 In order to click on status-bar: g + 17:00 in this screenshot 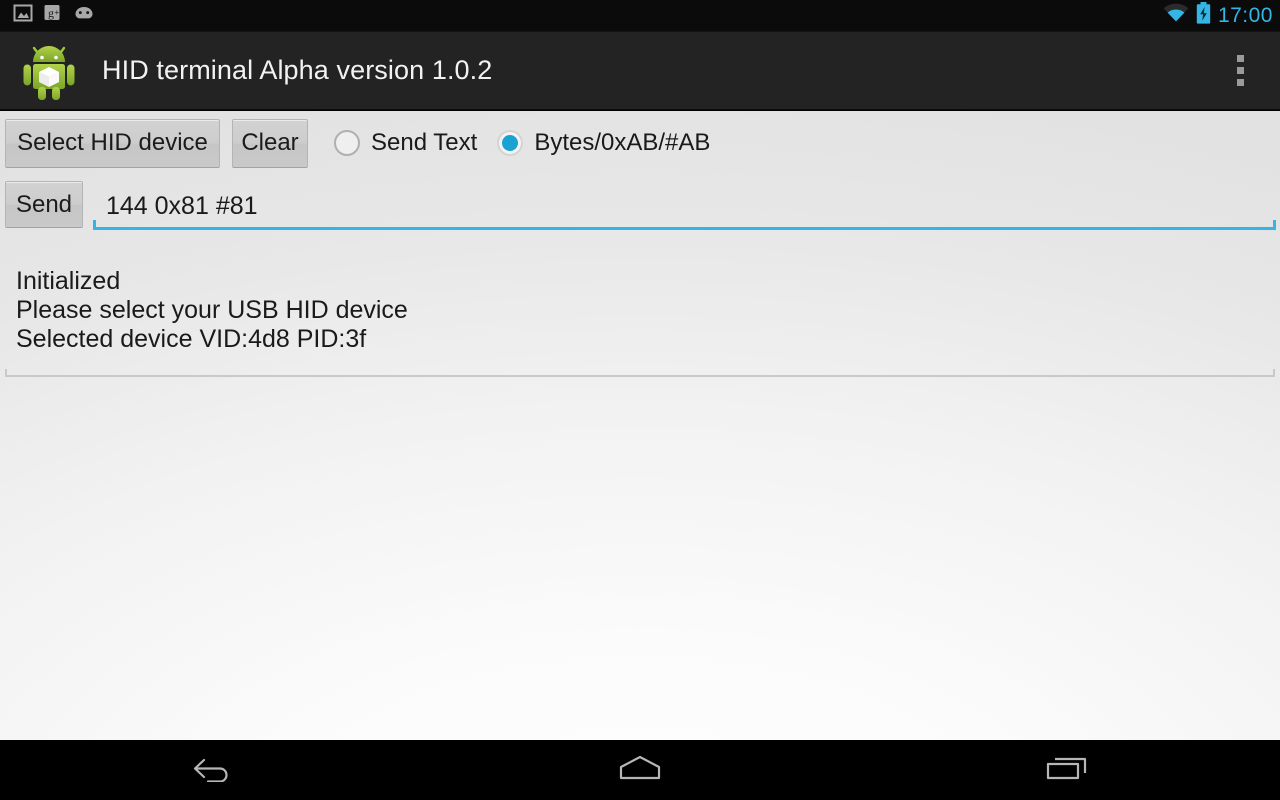, I will do `click(640, 16)`.